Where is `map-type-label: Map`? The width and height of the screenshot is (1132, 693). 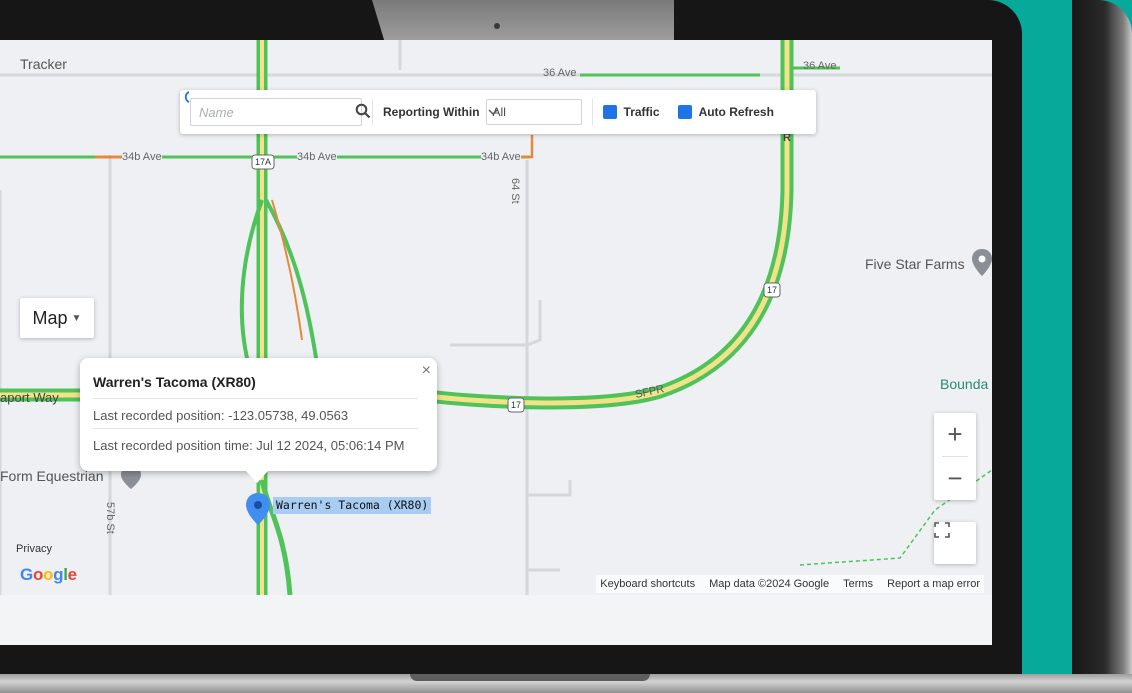
map-type-label: Map is located at coordinates (50, 317).